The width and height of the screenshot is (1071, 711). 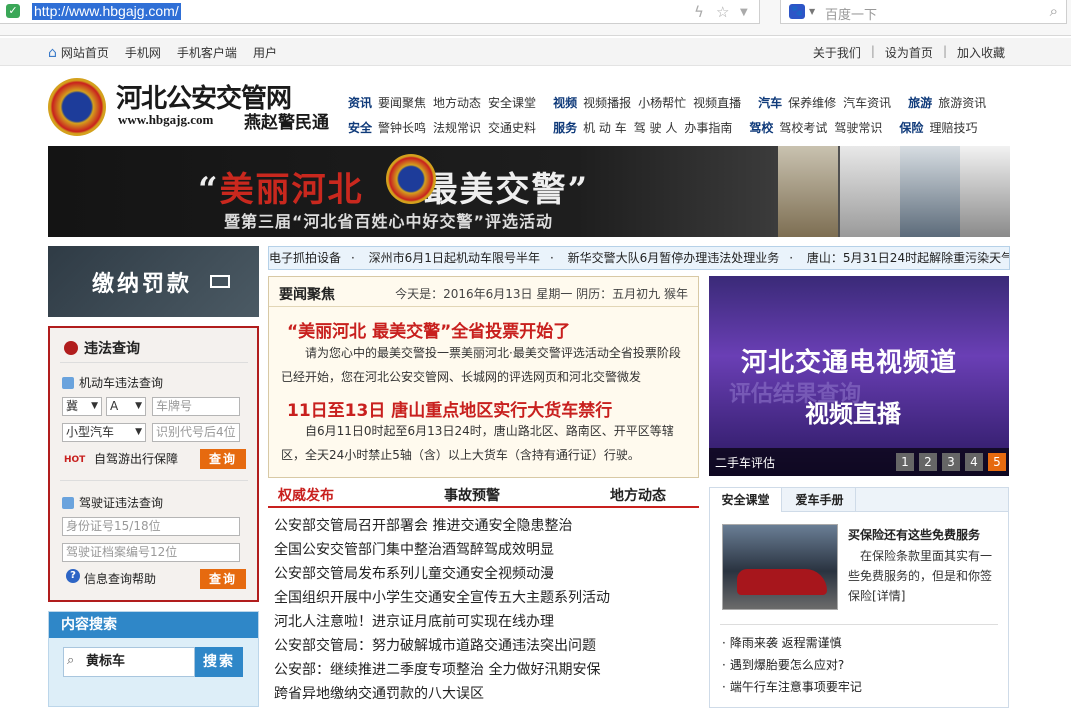 I want to click on nav-item: 机 动 车, so click(x=605, y=127).